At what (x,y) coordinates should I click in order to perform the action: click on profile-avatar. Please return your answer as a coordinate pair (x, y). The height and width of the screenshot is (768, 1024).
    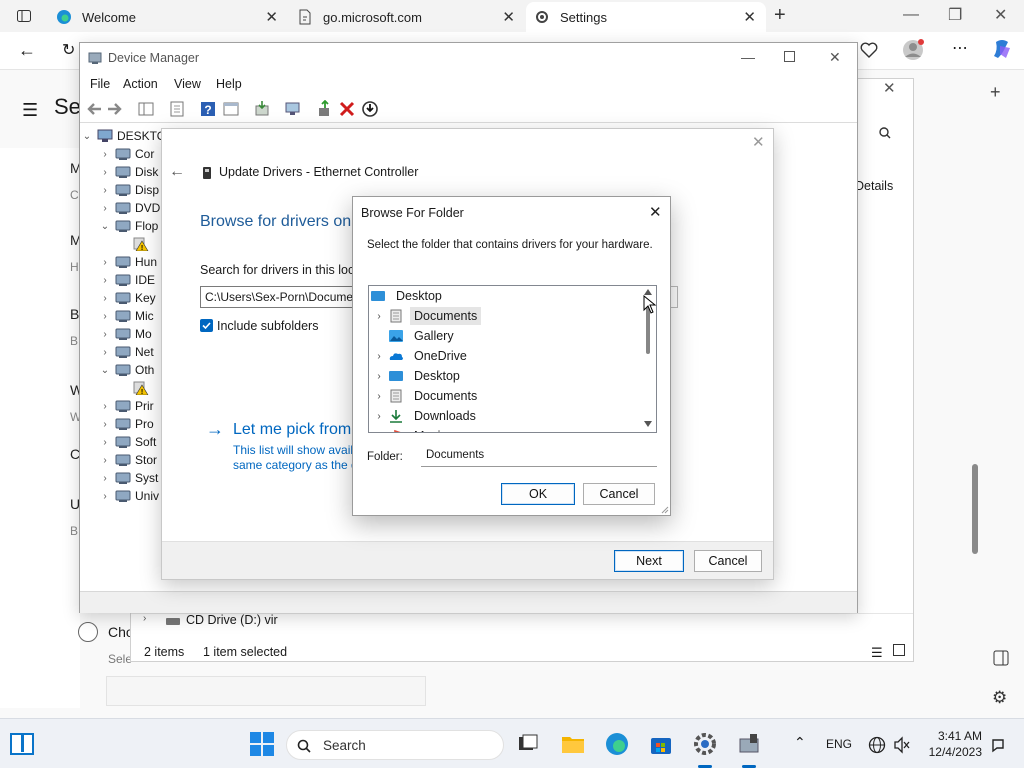
    Looking at the image, I should click on (913, 50).